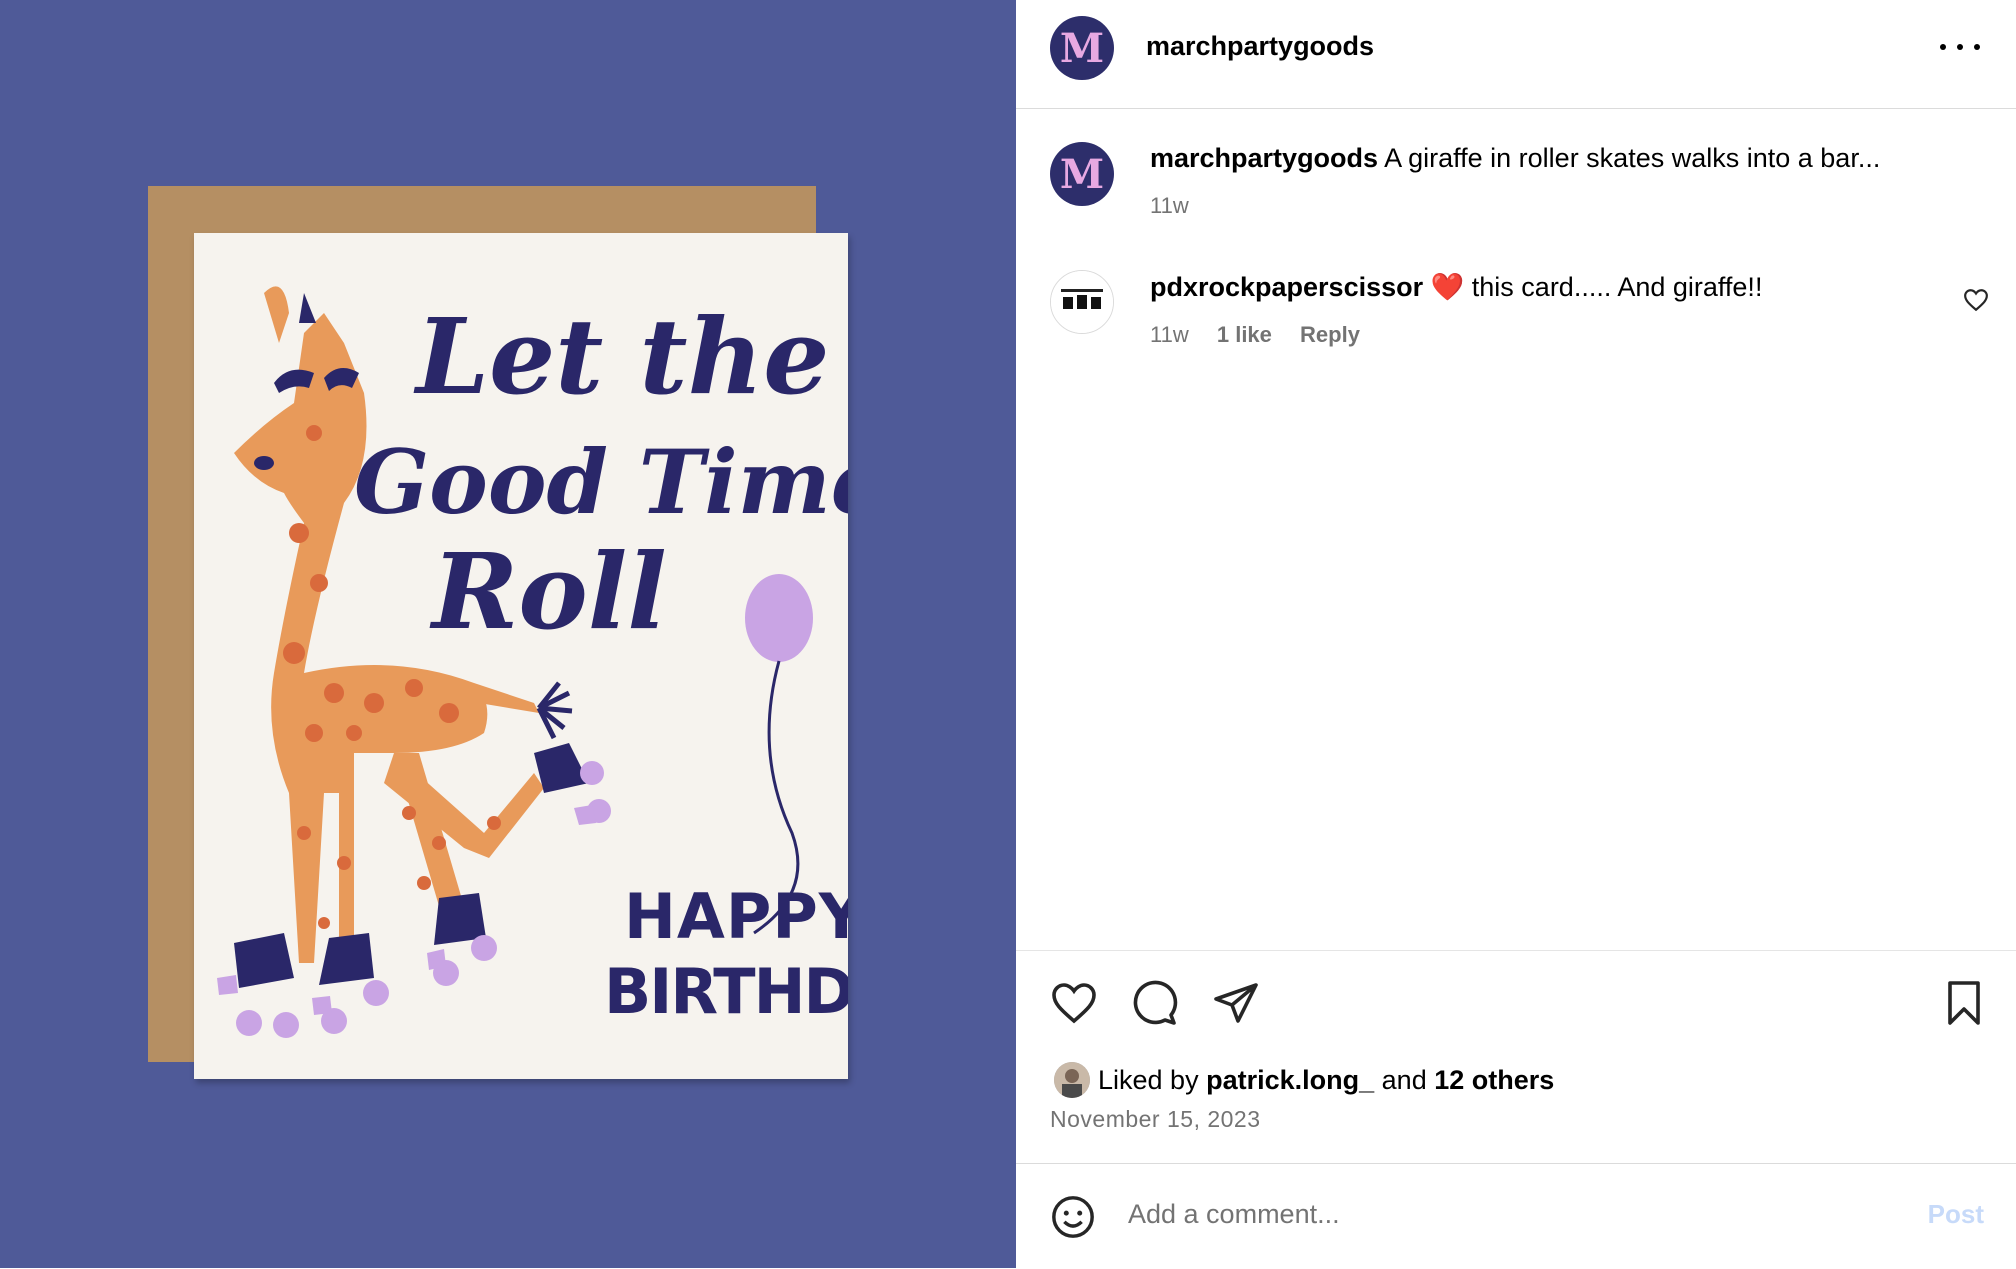 The height and width of the screenshot is (1269, 2016). I want to click on card-line-5: BIRTHDAY, so click(726, 991).